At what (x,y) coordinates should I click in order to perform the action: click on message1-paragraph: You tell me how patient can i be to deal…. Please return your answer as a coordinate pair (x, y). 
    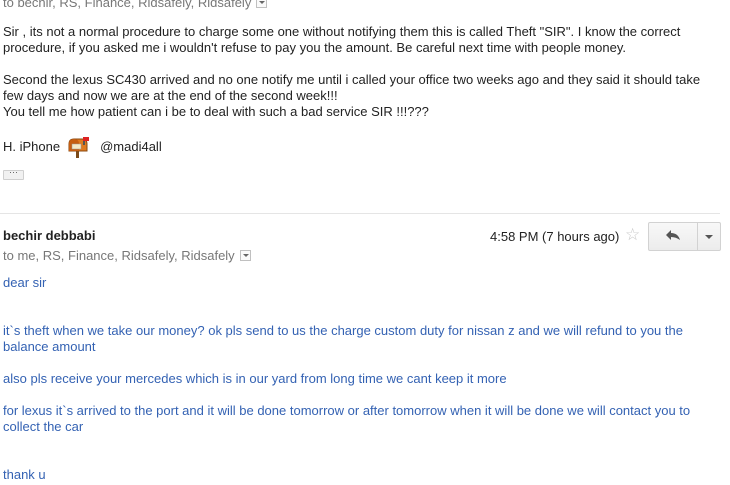
    Looking at the image, I should click on (216, 111).